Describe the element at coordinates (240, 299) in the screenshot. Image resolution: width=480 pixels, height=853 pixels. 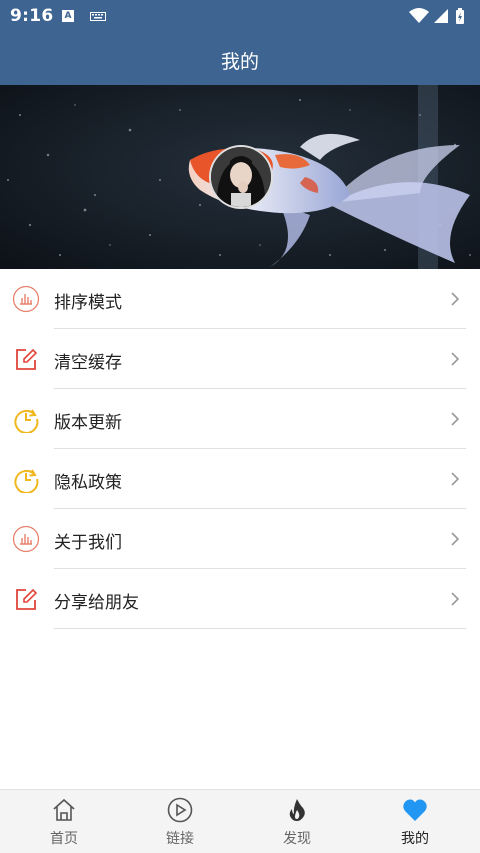
I see `menu-item-sort-mode: 排序模式` at that location.